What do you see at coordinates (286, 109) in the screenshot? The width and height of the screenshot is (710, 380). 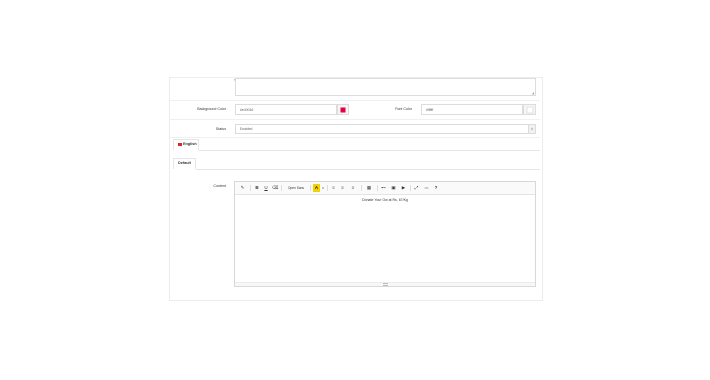 I see `background-color-input: #e40046` at bounding box center [286, 109].